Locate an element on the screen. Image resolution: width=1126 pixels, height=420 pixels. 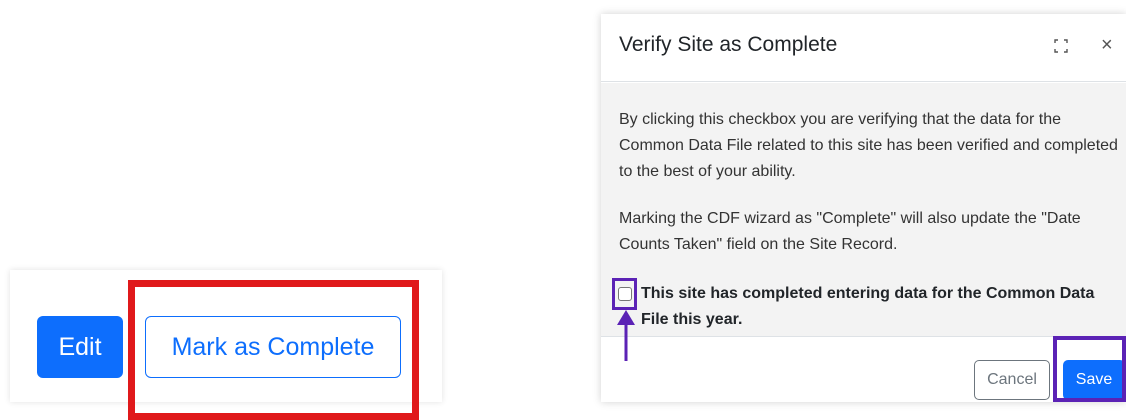
modal-header: Verify Site as Complete × is located at coordinates (863, 48).